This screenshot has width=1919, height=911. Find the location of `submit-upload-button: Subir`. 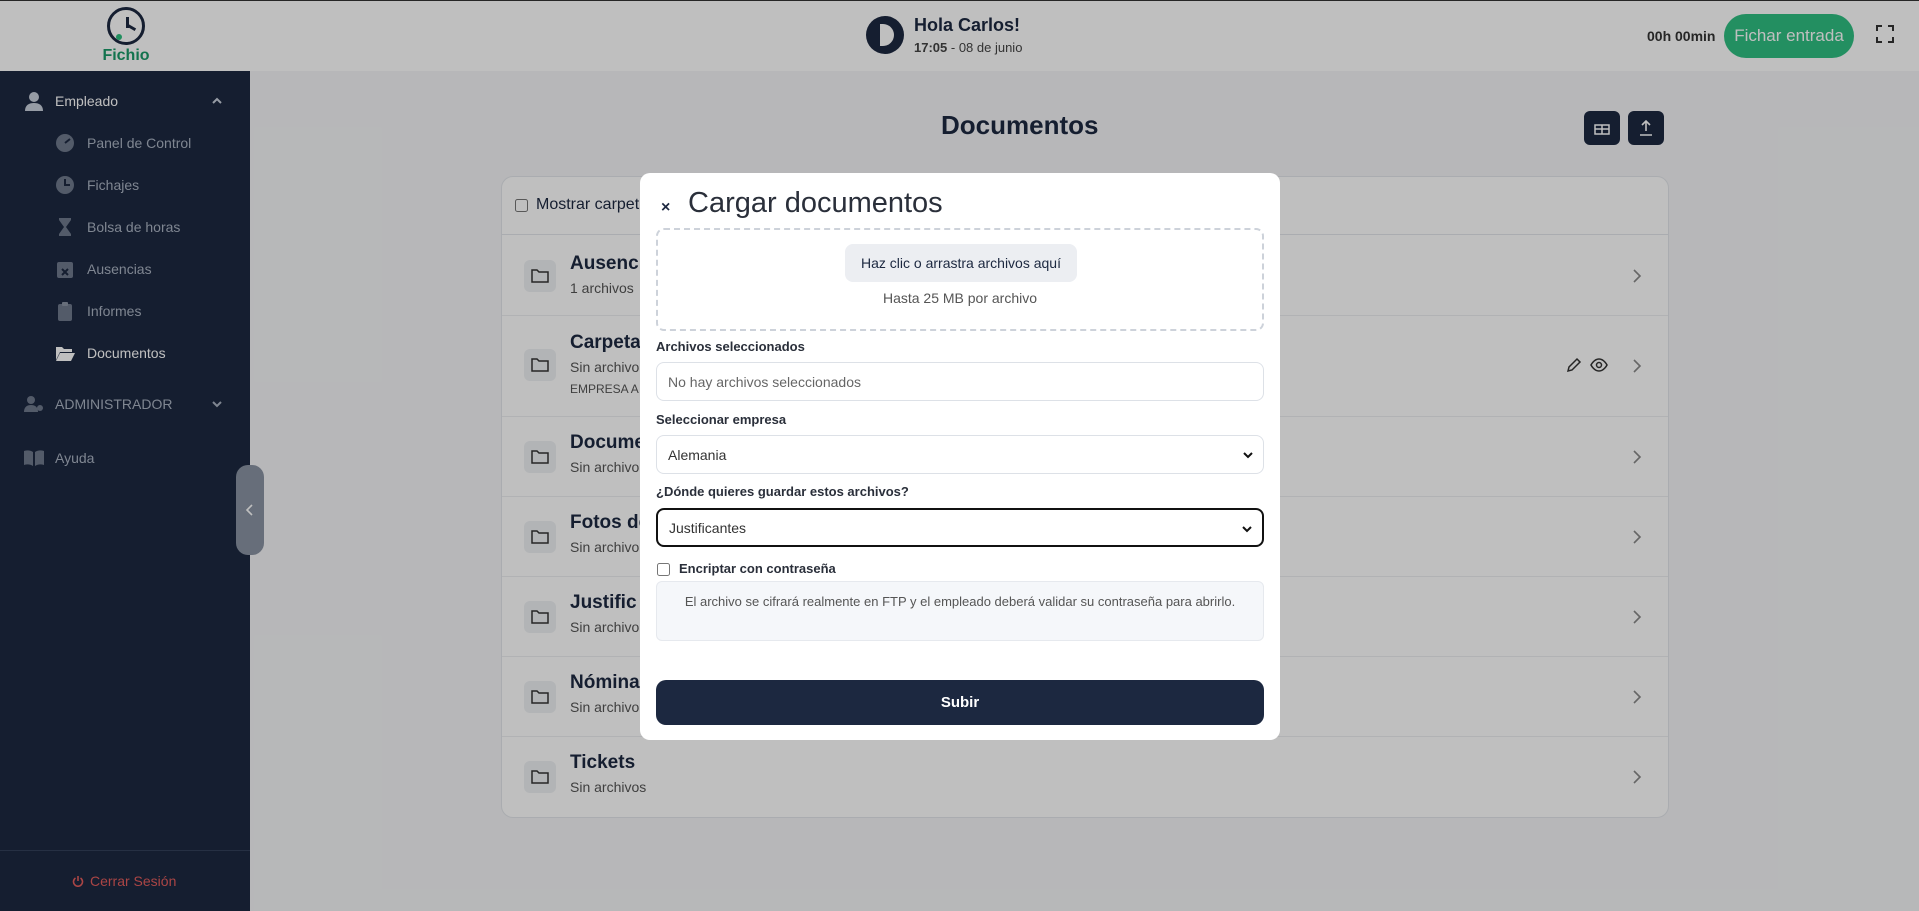

submit-upload-button: Subir is located at coordinates (960, 702).